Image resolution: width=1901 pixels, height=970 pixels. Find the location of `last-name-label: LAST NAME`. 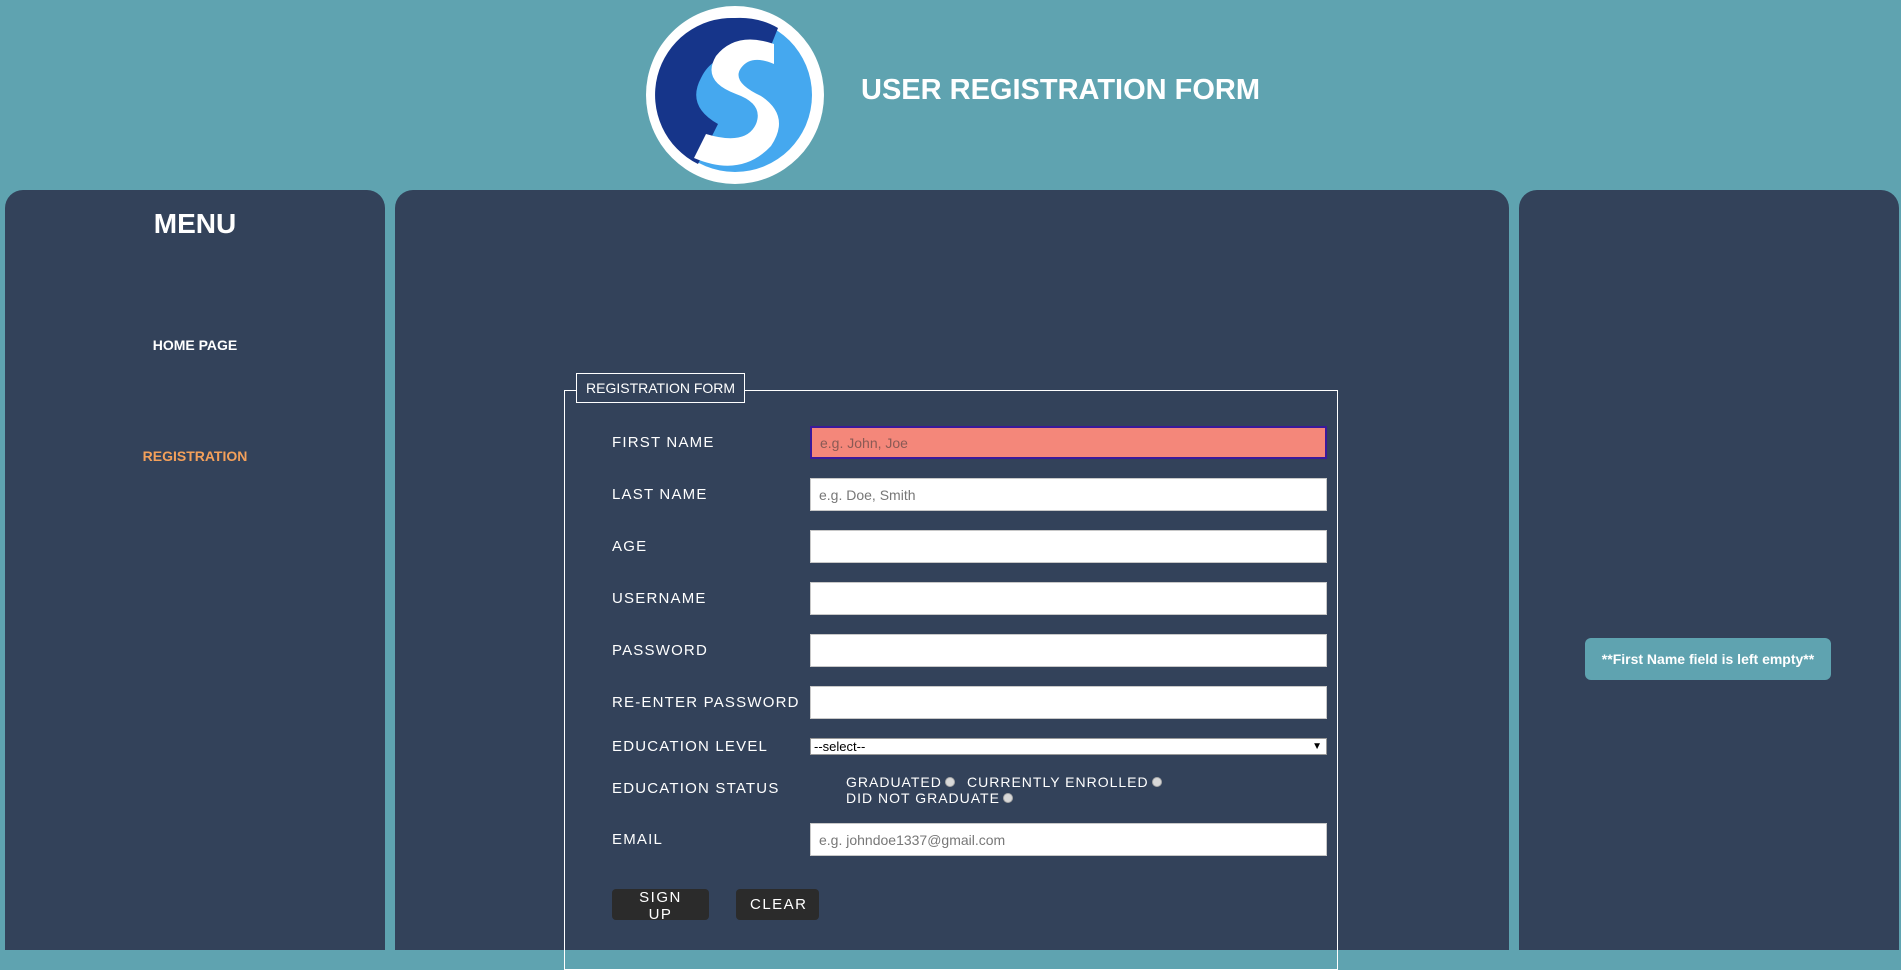

last-name-label: LAST NAME is located at coordinates (660, 494).